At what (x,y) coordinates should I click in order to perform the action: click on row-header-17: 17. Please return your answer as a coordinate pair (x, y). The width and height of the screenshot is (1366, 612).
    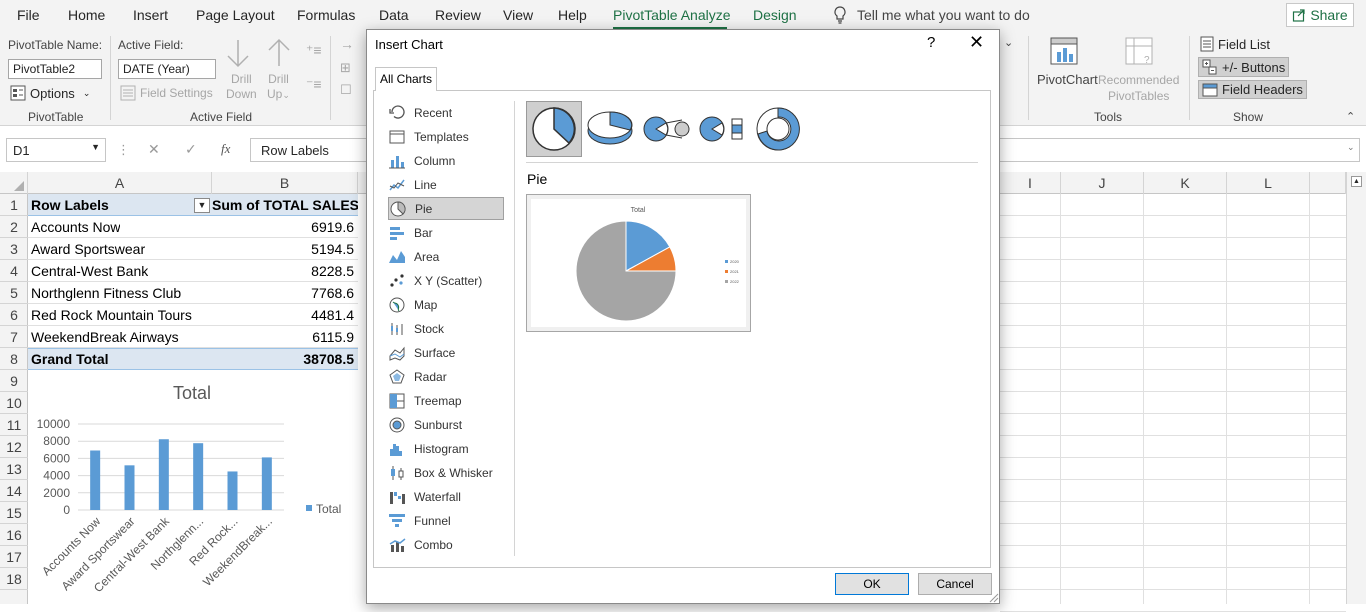
    Looking at the image, I should click on (14, 557).